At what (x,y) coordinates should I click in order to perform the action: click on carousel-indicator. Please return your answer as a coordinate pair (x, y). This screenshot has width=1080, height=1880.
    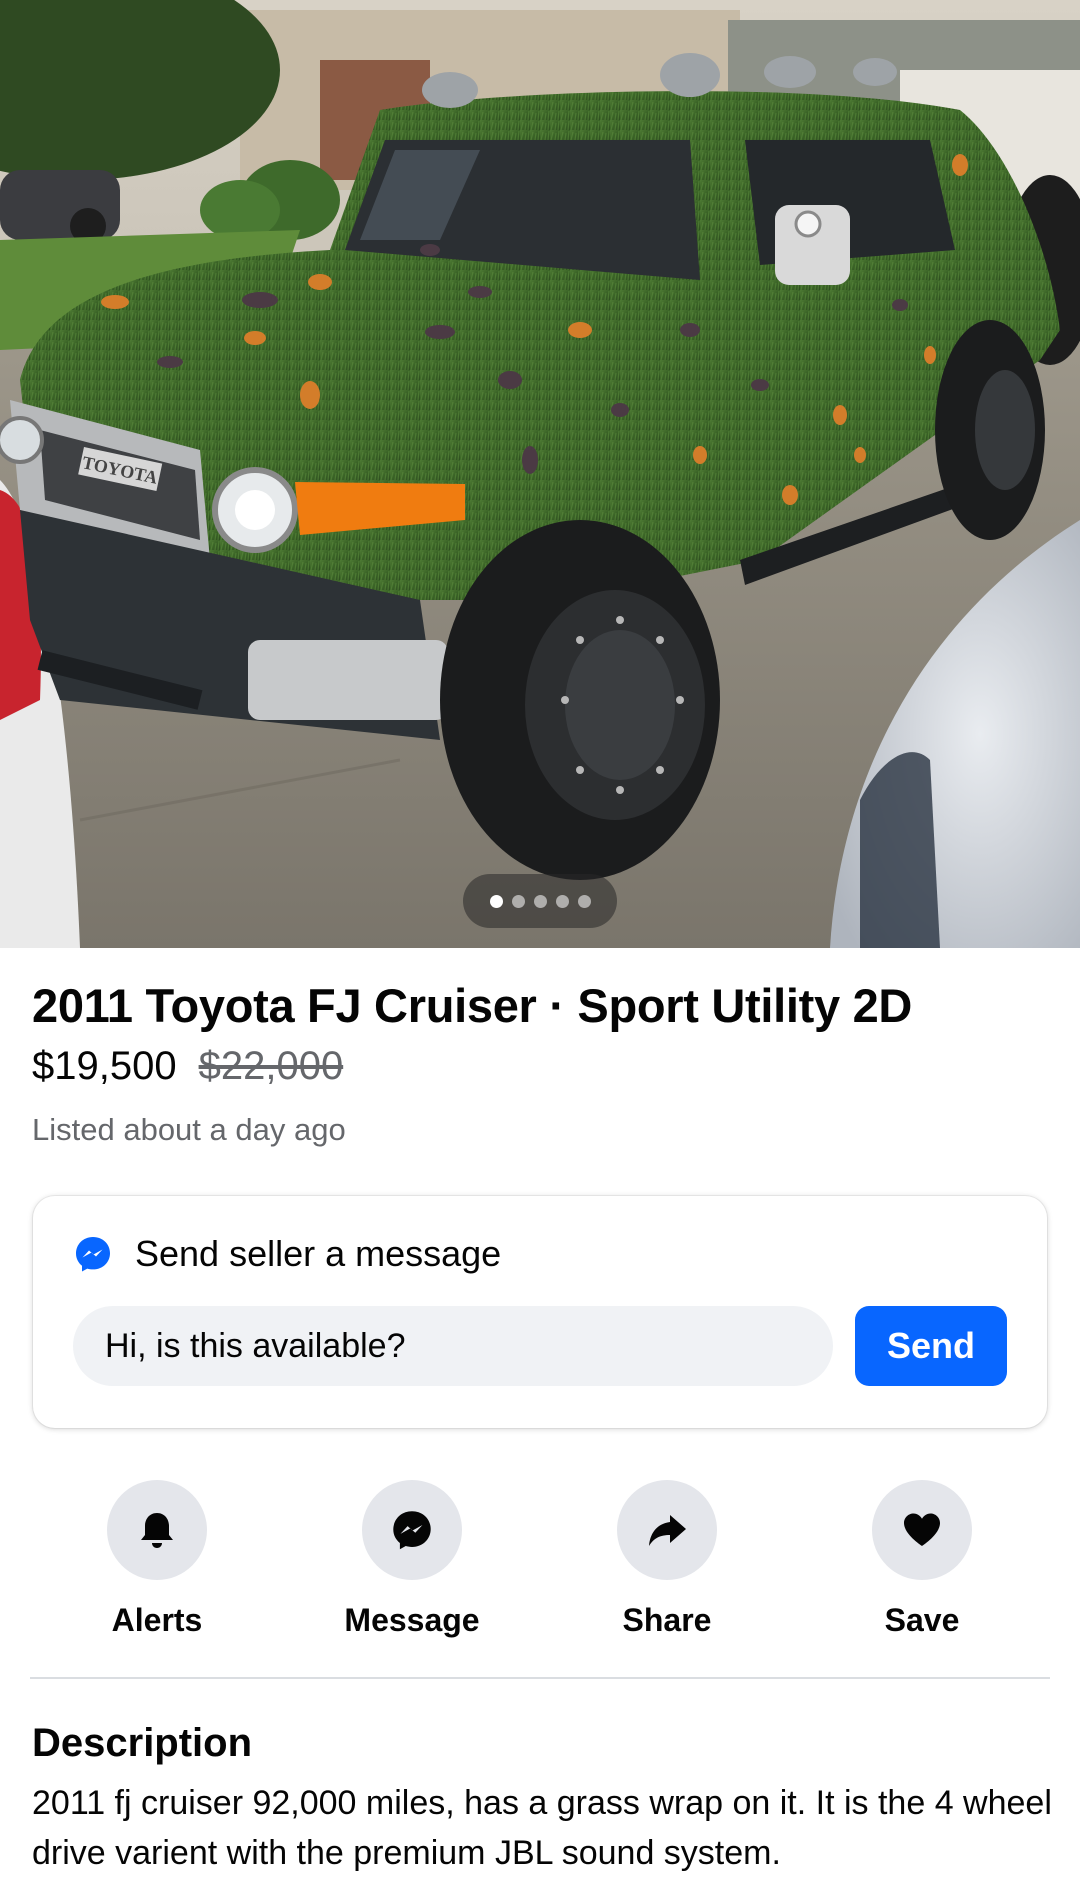
    Looking at the image, I should click on (540, 901).